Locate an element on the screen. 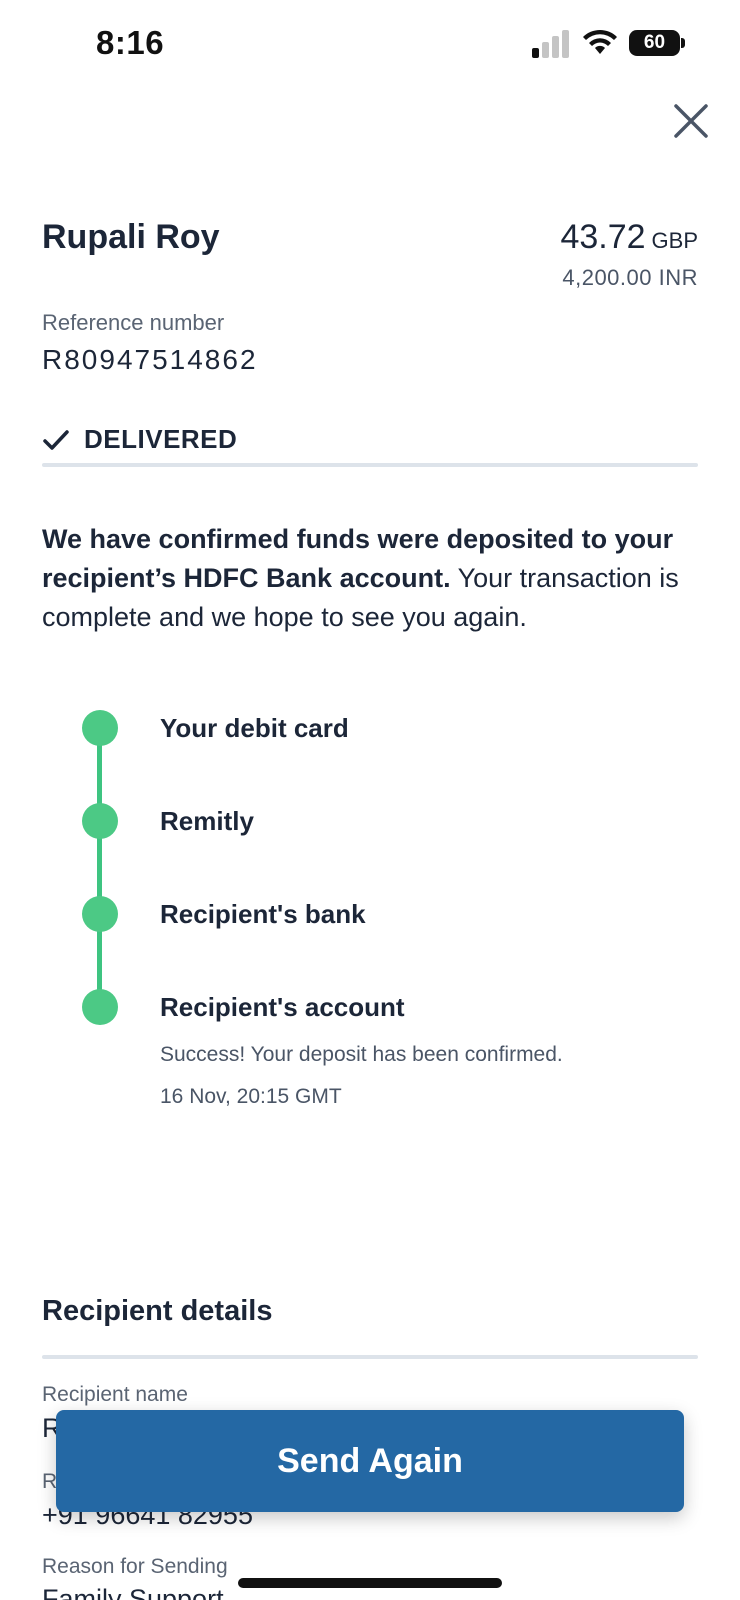  received-amount: 4,200.00 INR is located at coordinates (630, 277).